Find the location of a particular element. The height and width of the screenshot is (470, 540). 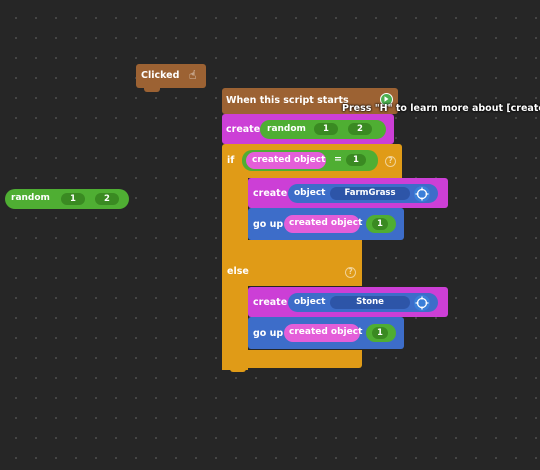

clicked-block-tab is located at coordinates (152, 90).